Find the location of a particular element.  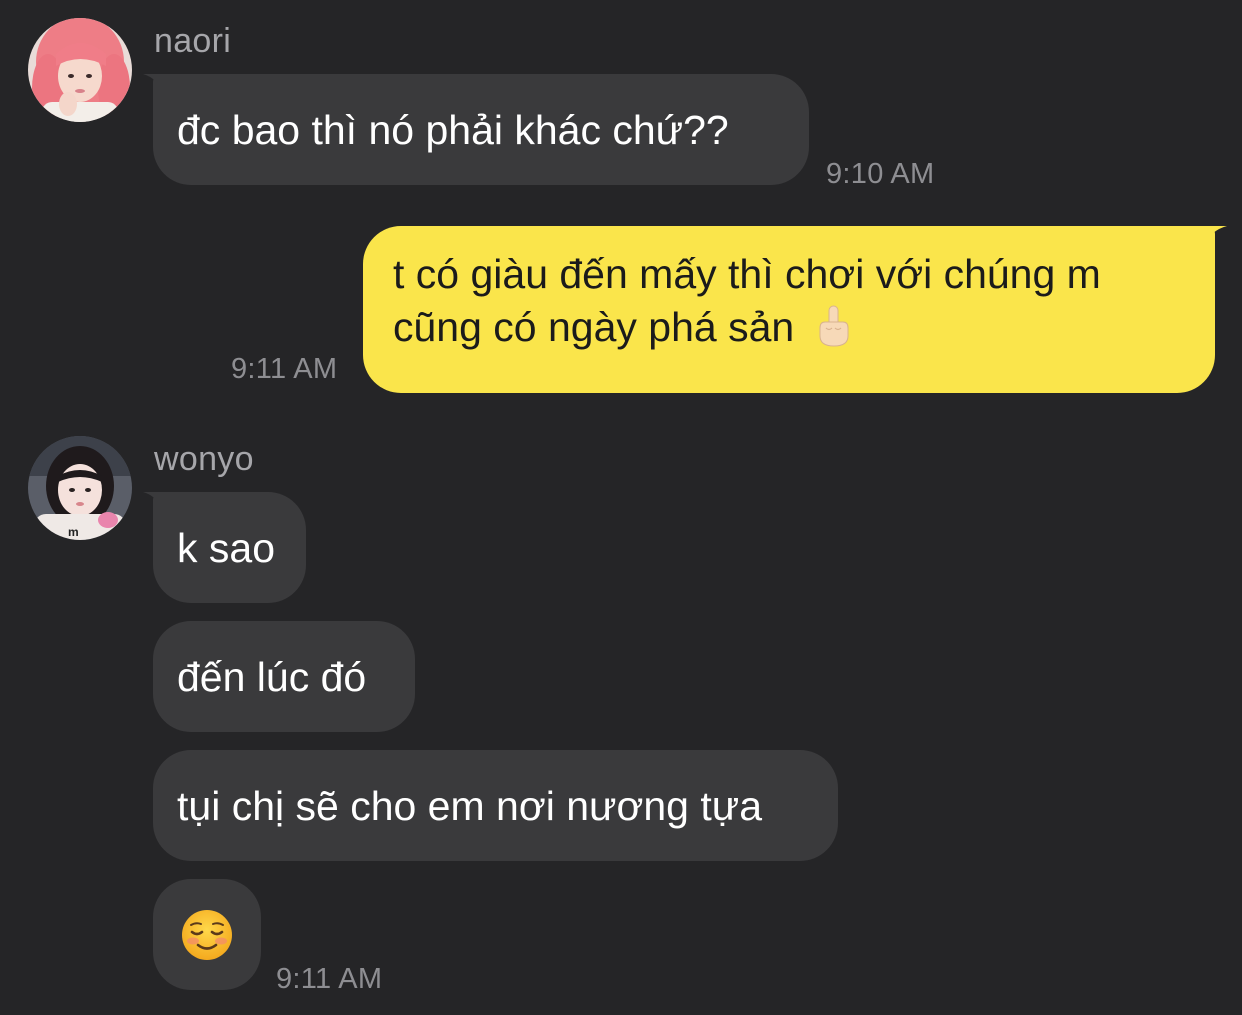

avatar-wonyo: m is located at coordinates (80, 488).